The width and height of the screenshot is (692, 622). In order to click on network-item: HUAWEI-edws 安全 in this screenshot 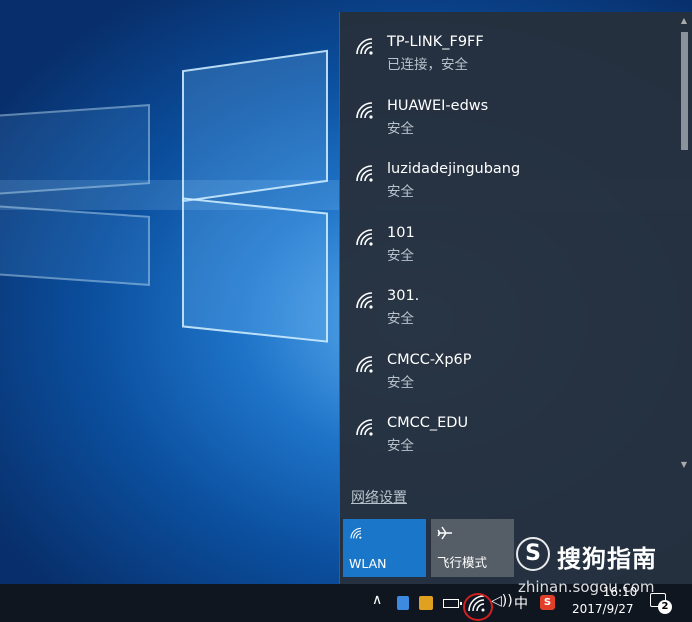, I will do `click(508, 107)`.